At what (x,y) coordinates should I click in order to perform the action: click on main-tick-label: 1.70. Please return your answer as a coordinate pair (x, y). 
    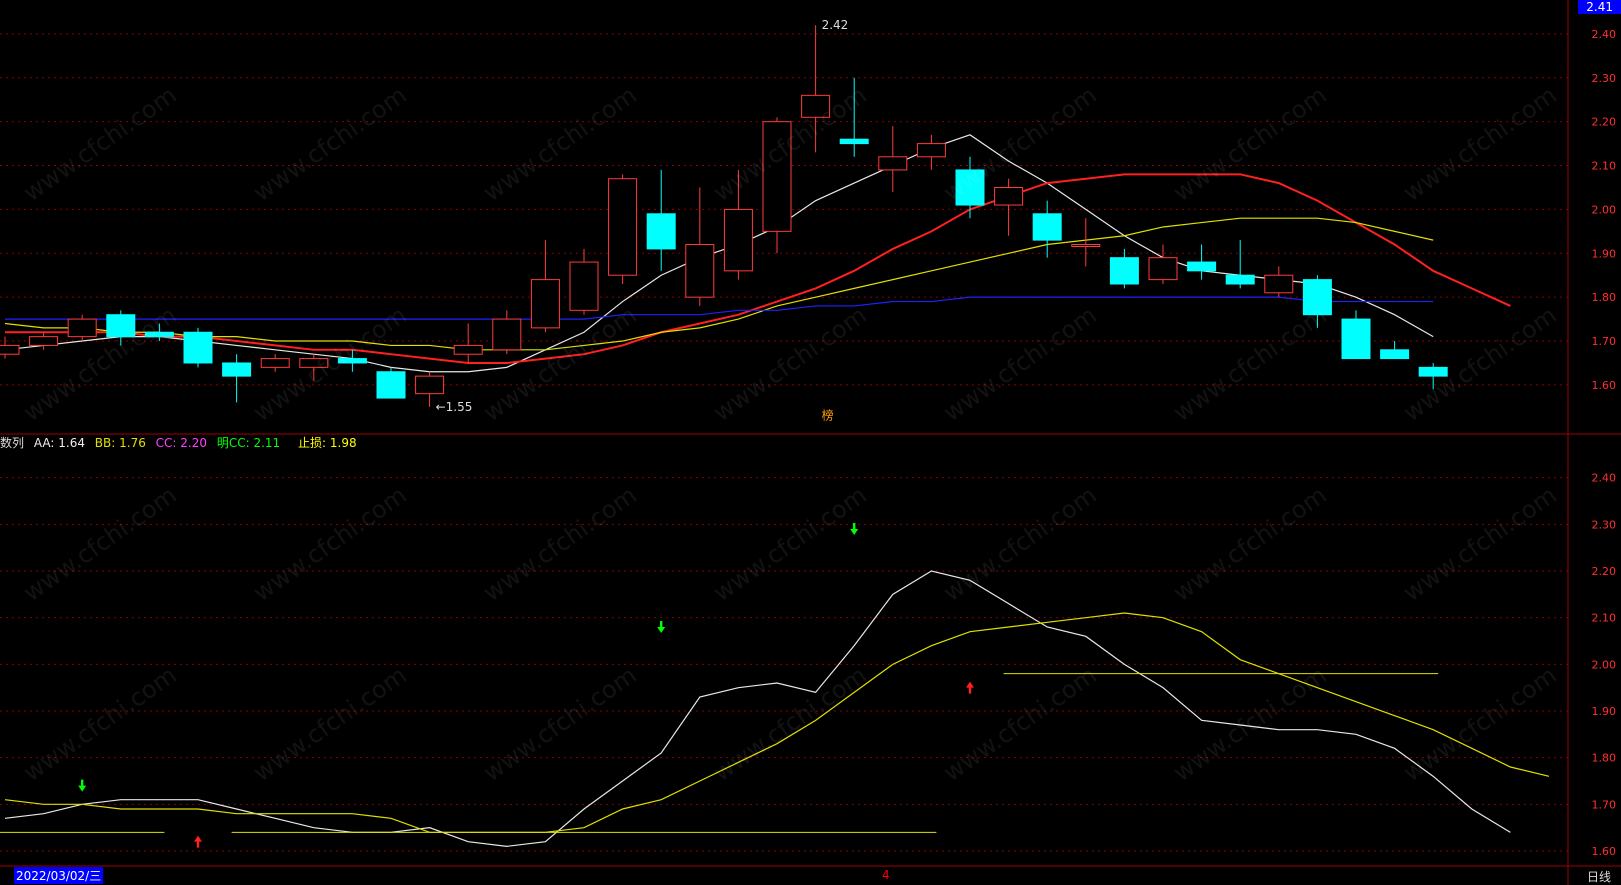
    Looking at the image, I should click on (1604, 341).